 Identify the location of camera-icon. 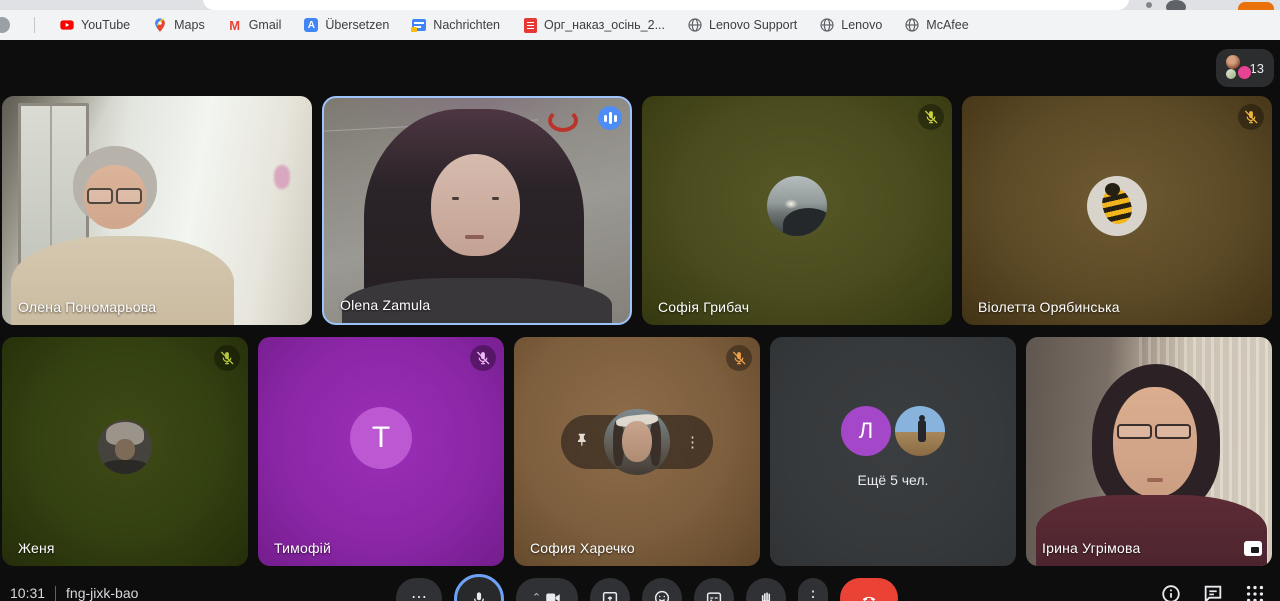
(553, 597).